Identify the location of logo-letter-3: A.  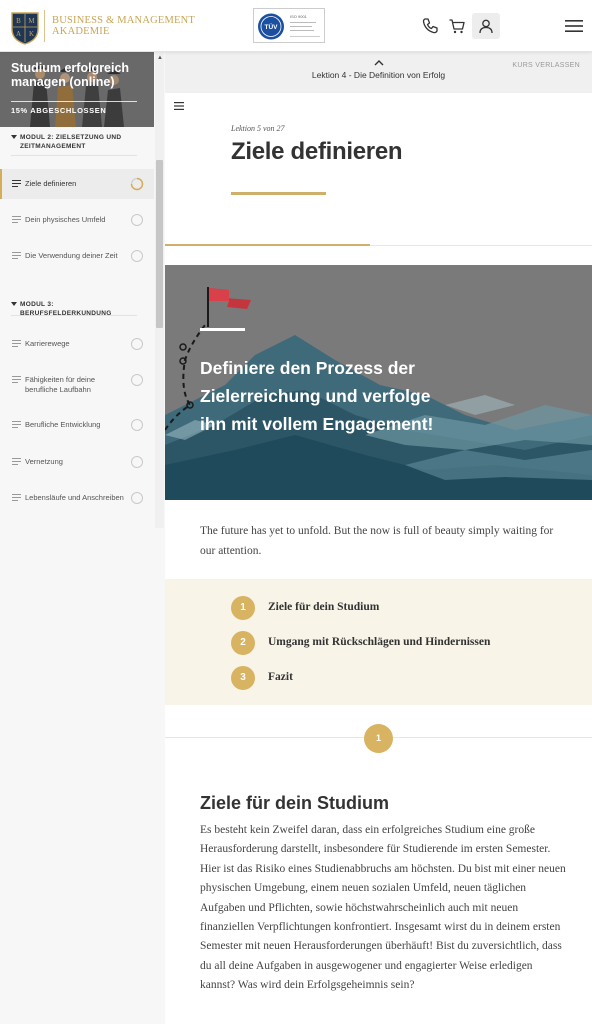
(18, 34).